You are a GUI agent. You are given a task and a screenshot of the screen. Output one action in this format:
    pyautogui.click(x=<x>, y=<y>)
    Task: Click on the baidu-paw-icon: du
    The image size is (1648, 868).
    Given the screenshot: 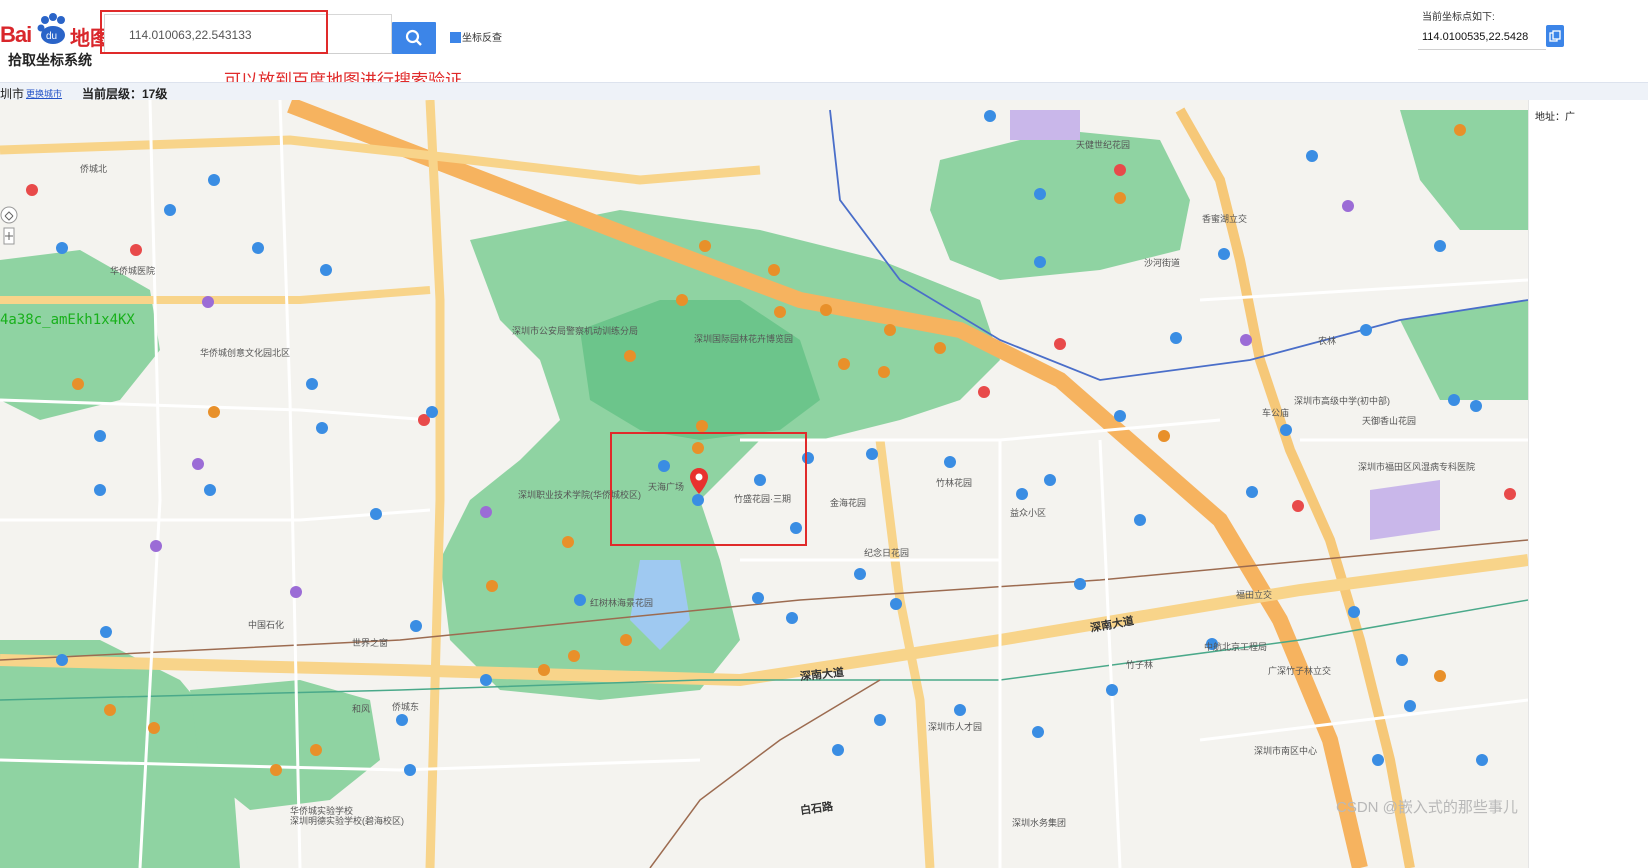 What is the action you would take?
    pyautogui.click(x=51, y=28)
    